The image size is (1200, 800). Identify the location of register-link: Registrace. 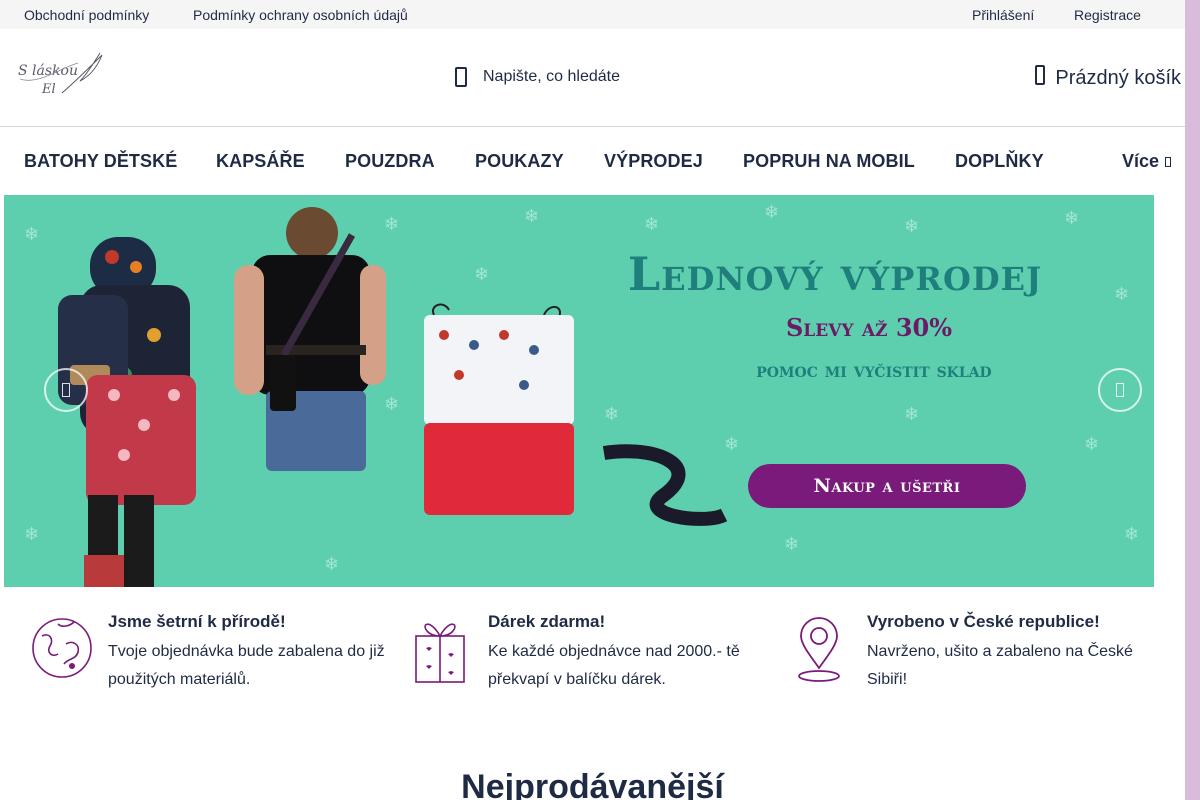
(1107, 15).